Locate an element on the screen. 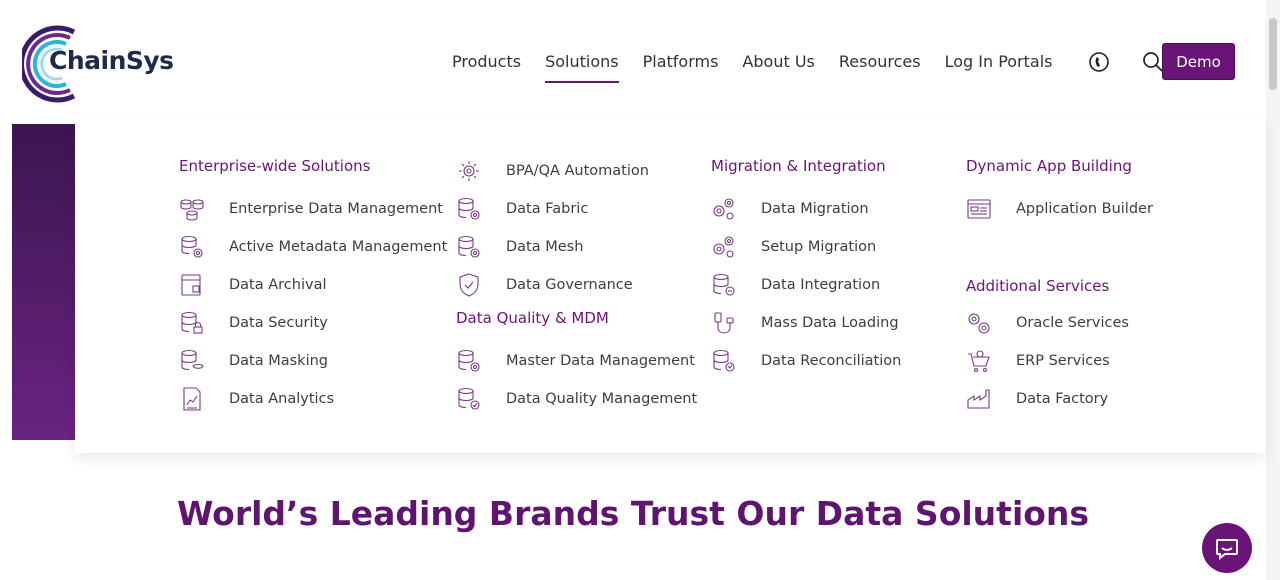 The height and width of the screenshot is (580, 1280). nav-about-us: About Us is located at coordinates (778, 62).